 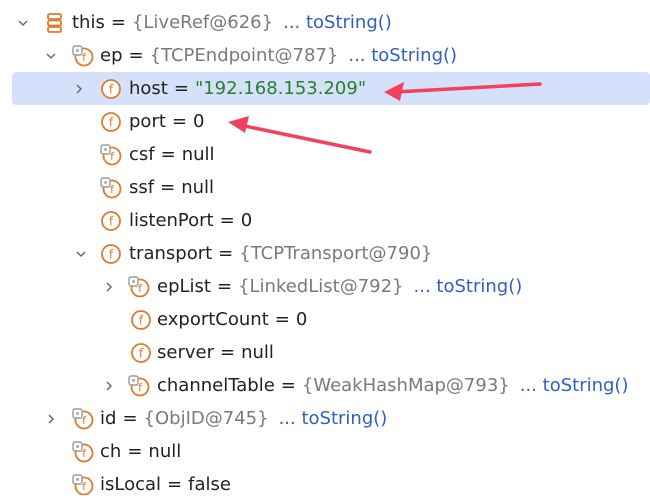 I want to click on variable-name: port, so click(x=147, y=121).